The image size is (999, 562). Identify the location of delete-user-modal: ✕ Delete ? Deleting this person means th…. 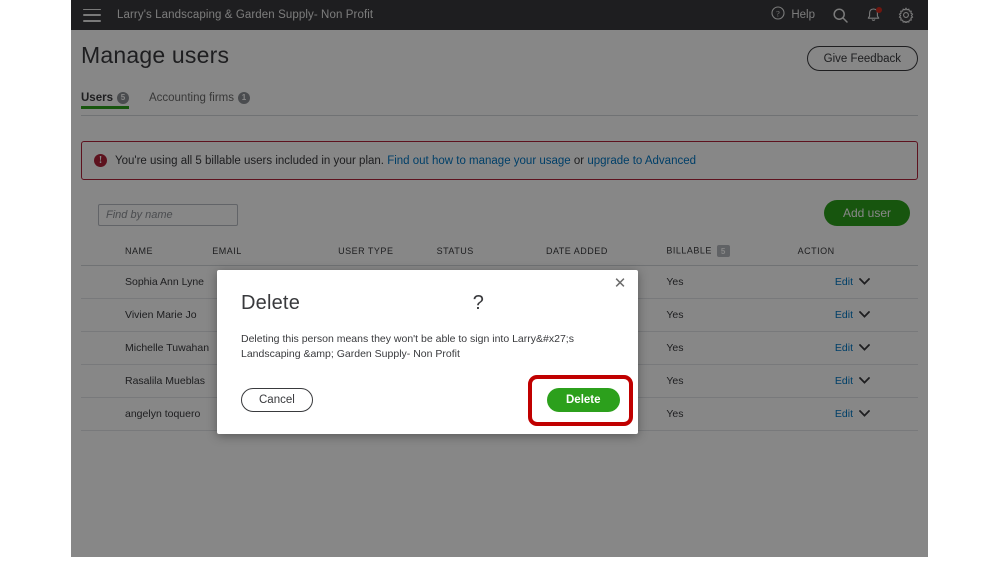
(427, 352).